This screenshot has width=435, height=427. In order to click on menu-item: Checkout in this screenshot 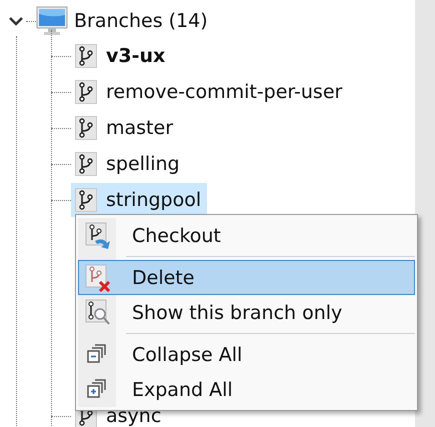, I will do `click(246, 235)`.